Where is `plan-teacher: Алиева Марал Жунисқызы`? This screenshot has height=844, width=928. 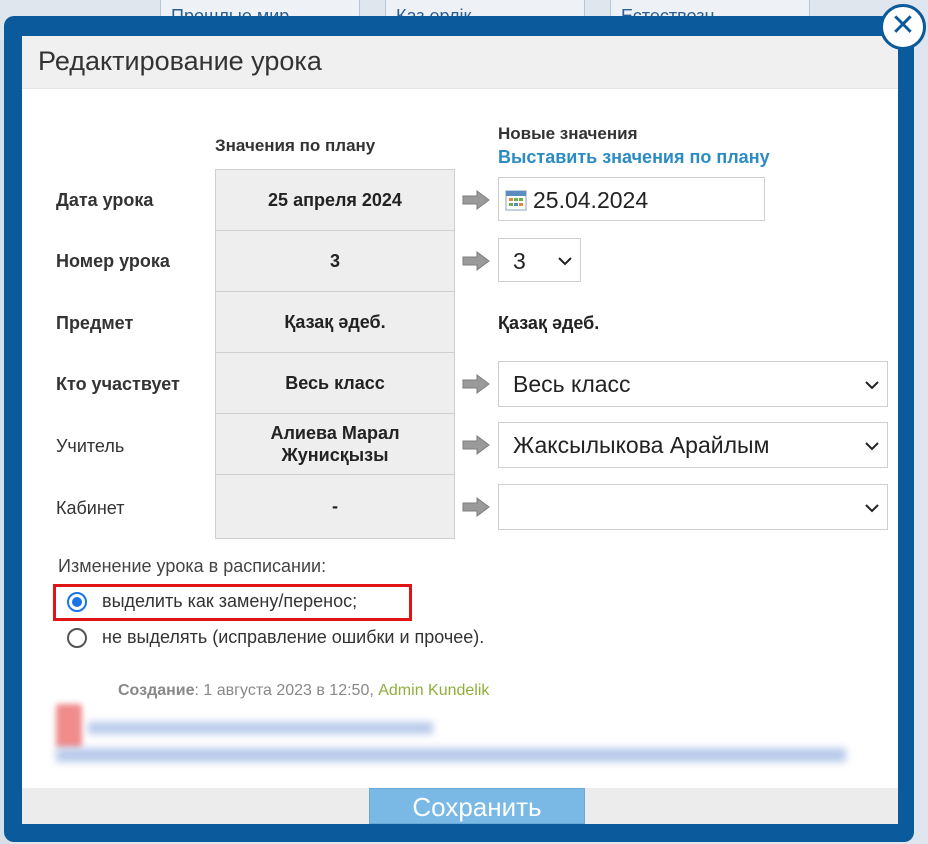 plan-teacher: Алиева Марал Жунисқызы is located at coordinates (335, 444).